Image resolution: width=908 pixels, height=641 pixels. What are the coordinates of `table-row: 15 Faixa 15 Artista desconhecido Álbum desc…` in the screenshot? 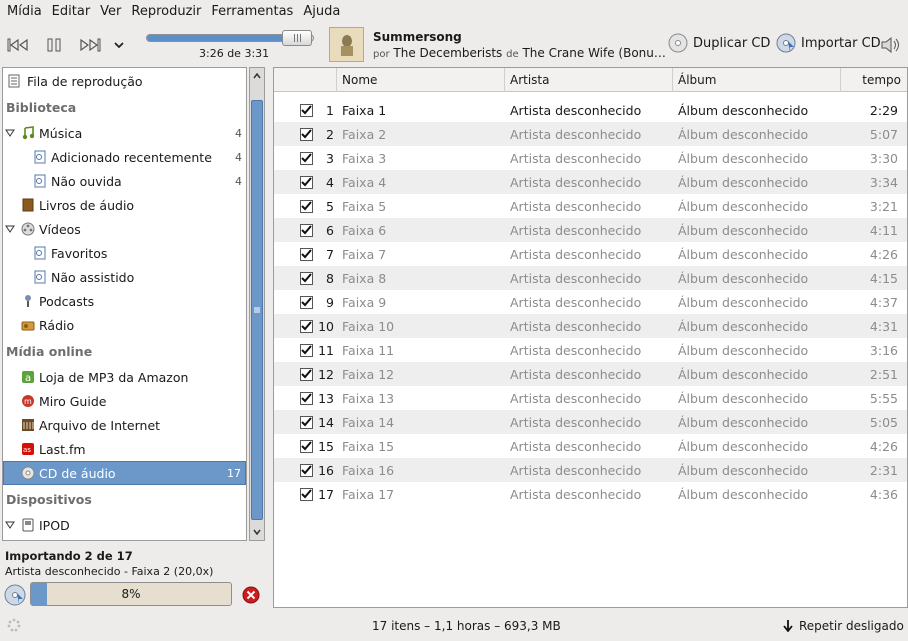 It's located at (590, 446).